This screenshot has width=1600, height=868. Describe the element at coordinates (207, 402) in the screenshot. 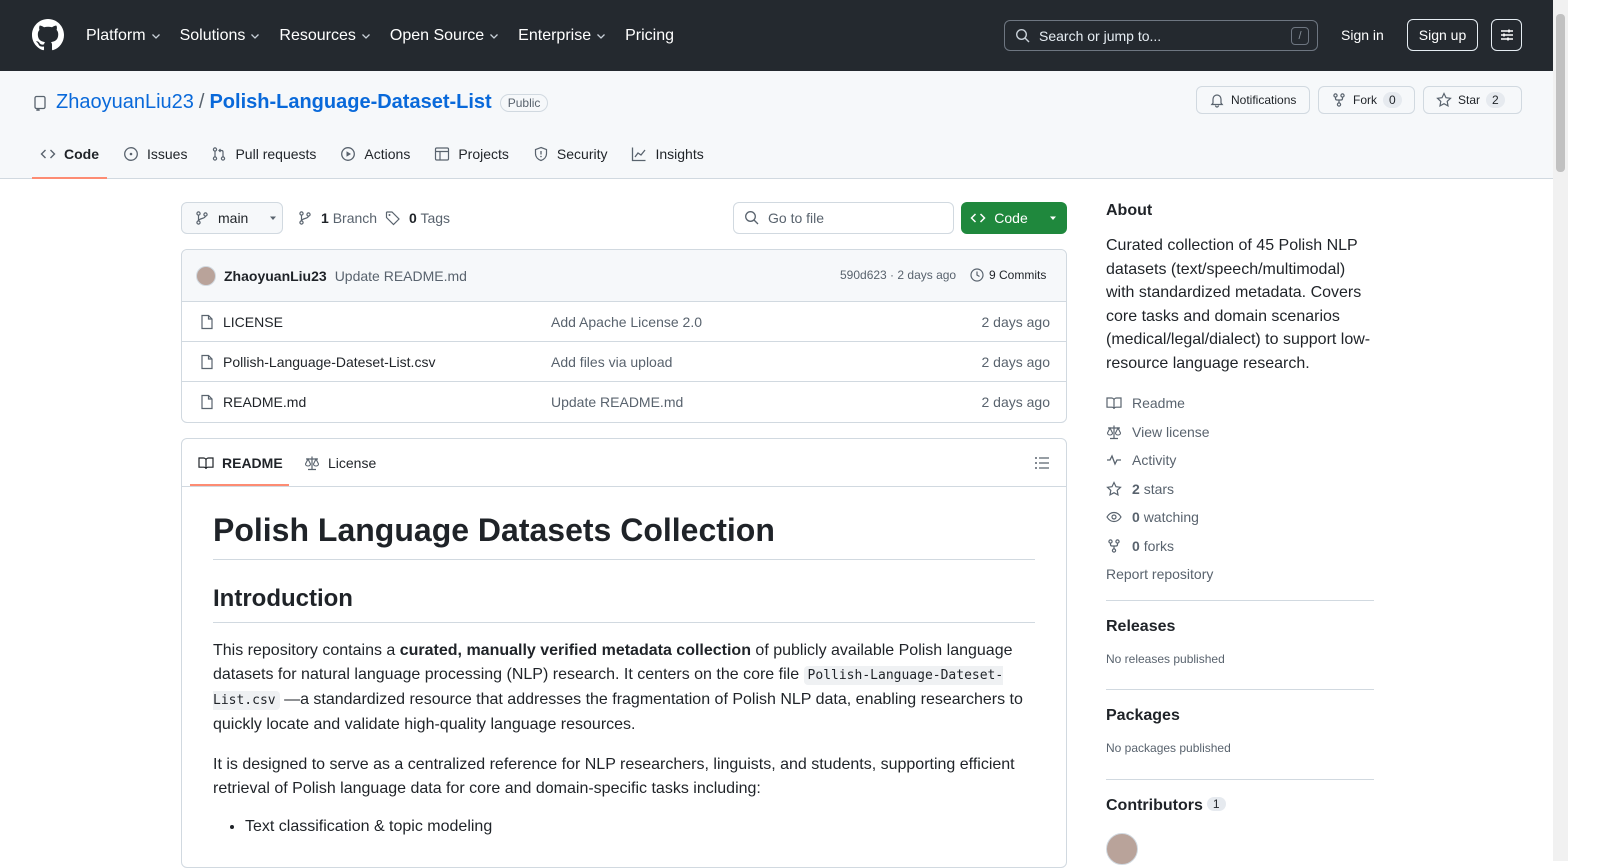

I see `file-icon` at that location.